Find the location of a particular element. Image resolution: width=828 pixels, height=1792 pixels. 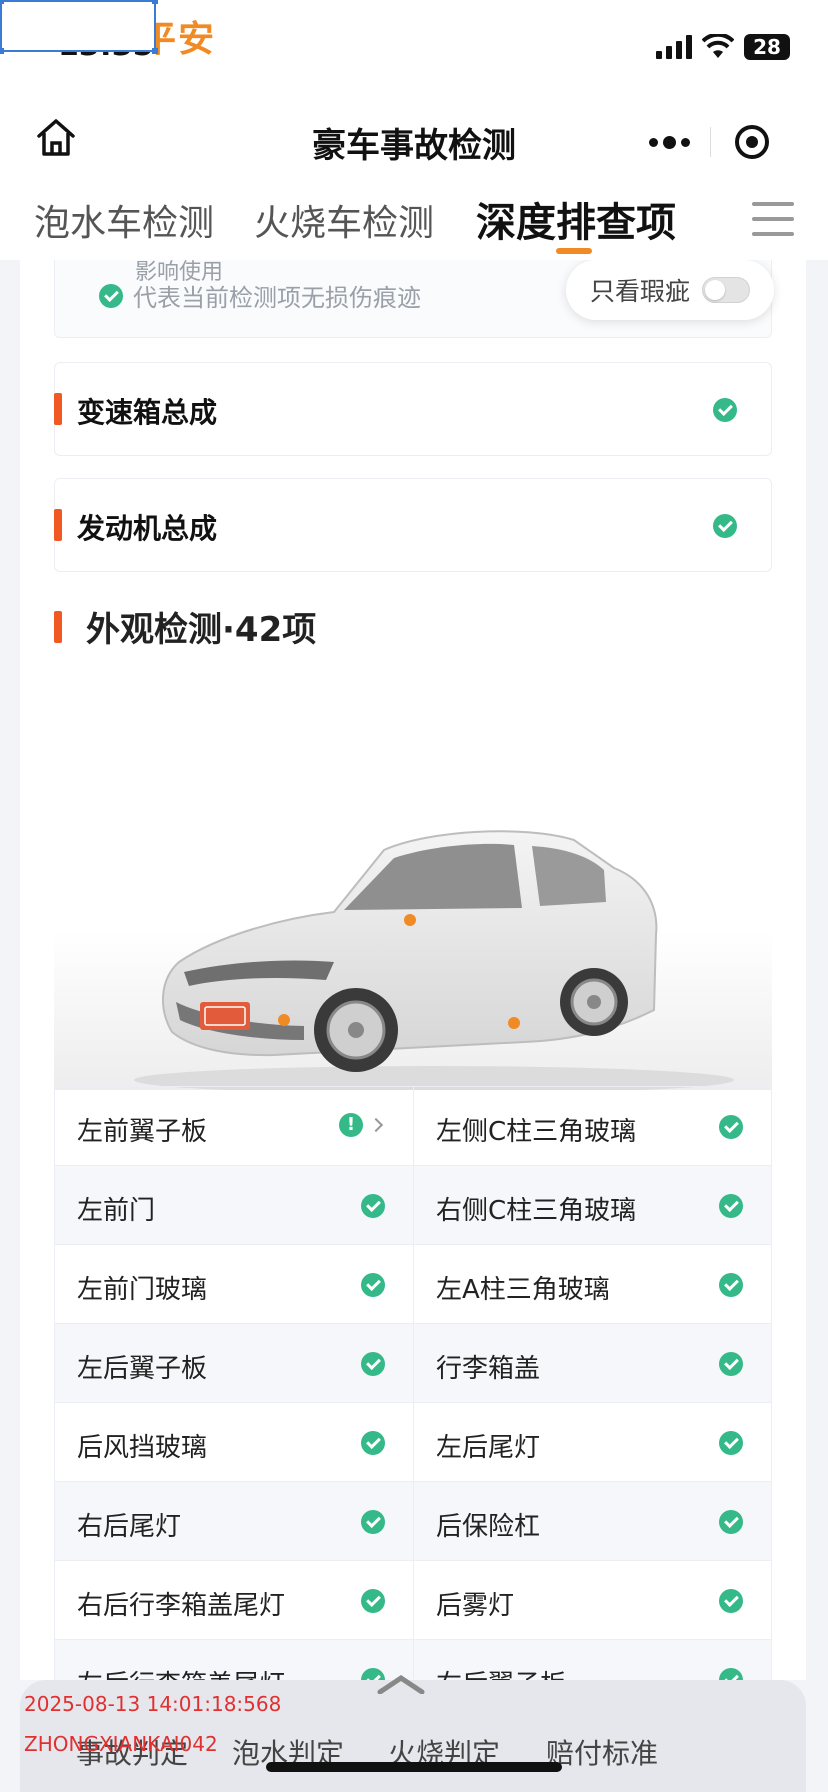

chevron-right-icon is located at coordinates (376, 1125).